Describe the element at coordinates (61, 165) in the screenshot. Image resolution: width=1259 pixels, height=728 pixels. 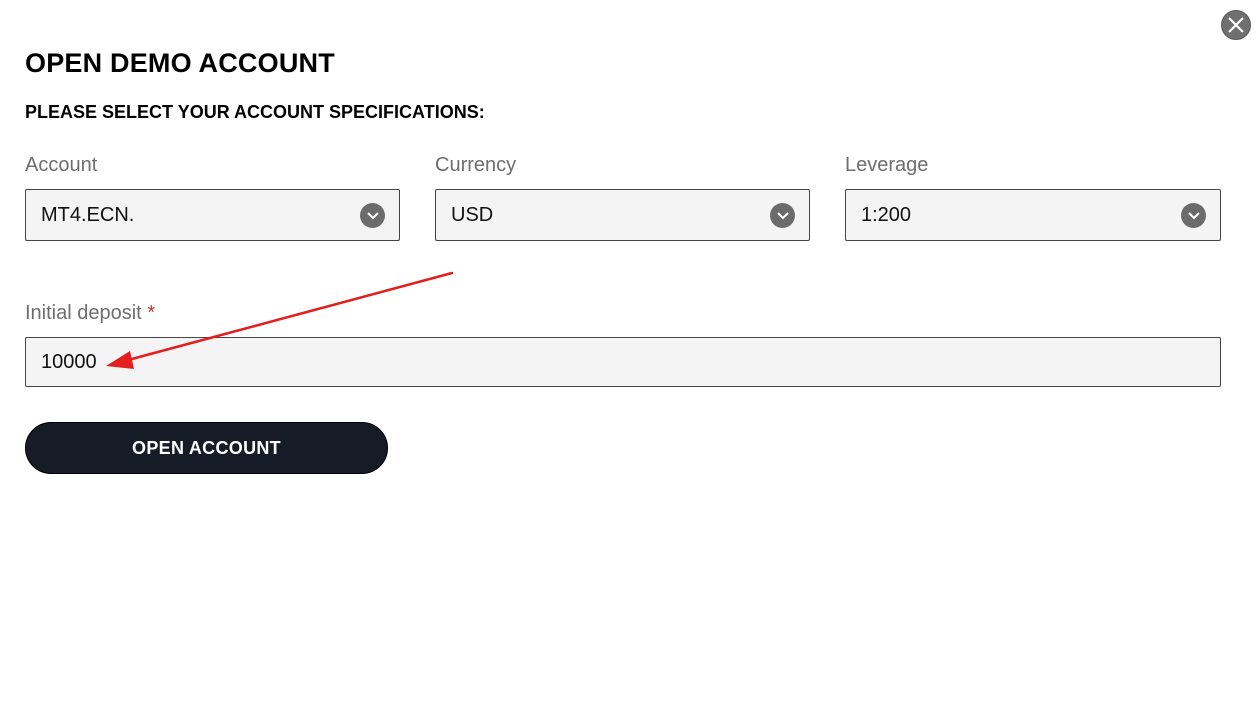
I see `account-label: Account` at that location.